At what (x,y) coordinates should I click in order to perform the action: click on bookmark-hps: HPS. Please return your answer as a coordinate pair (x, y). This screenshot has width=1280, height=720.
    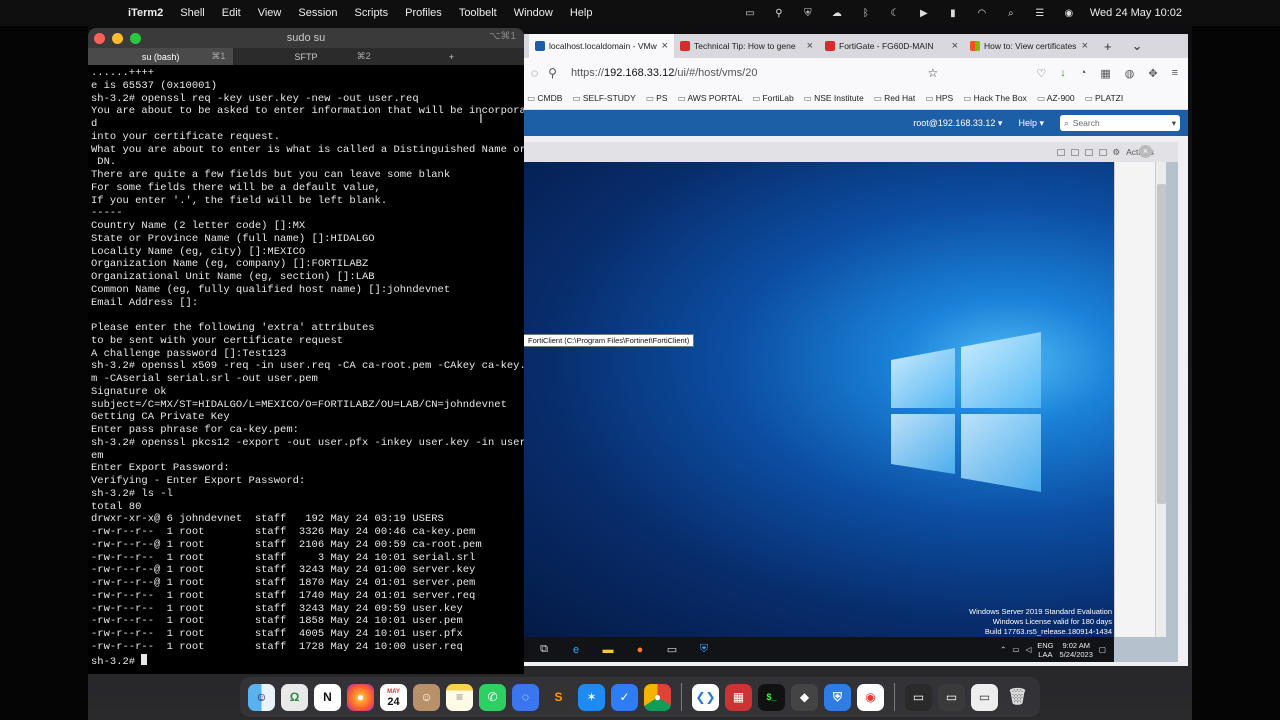
    Looking at the image, I should click on (939, 98).